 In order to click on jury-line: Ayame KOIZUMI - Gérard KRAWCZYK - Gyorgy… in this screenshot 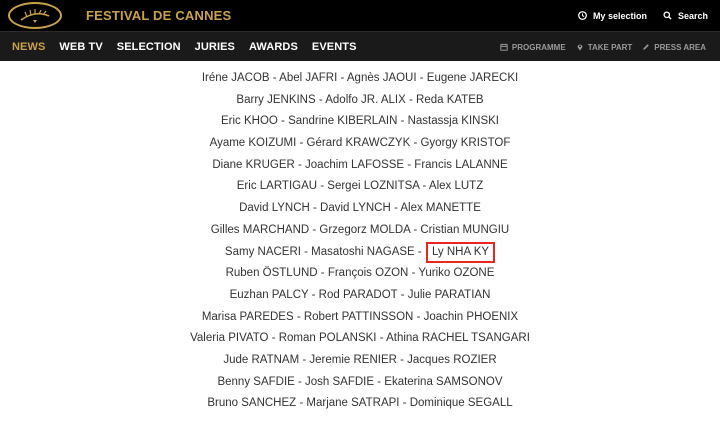, I will do `click(360, 143)`.